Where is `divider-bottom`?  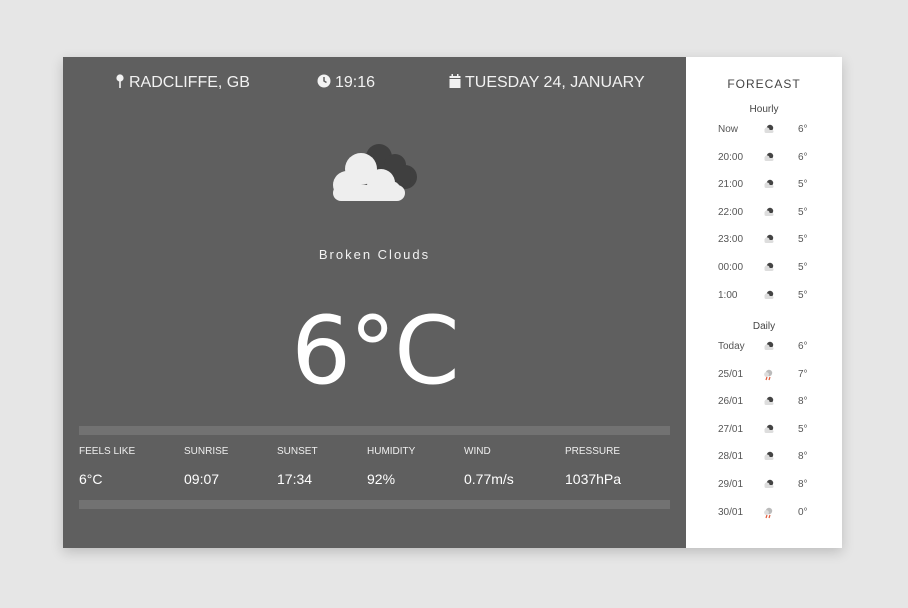 divider-bottom is located at coordinates (374, 504).